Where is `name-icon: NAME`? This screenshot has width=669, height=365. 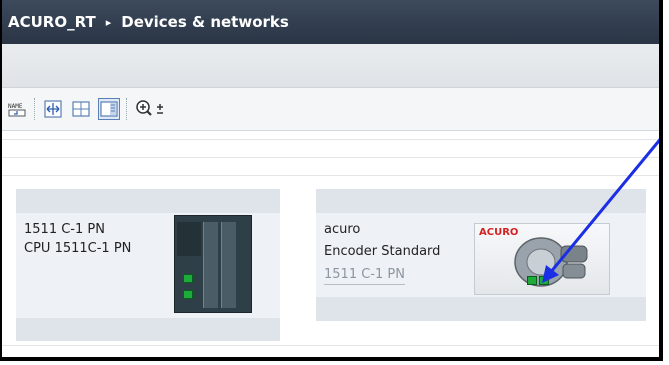
name-icon: NAME is located at coordinates (17, 109).